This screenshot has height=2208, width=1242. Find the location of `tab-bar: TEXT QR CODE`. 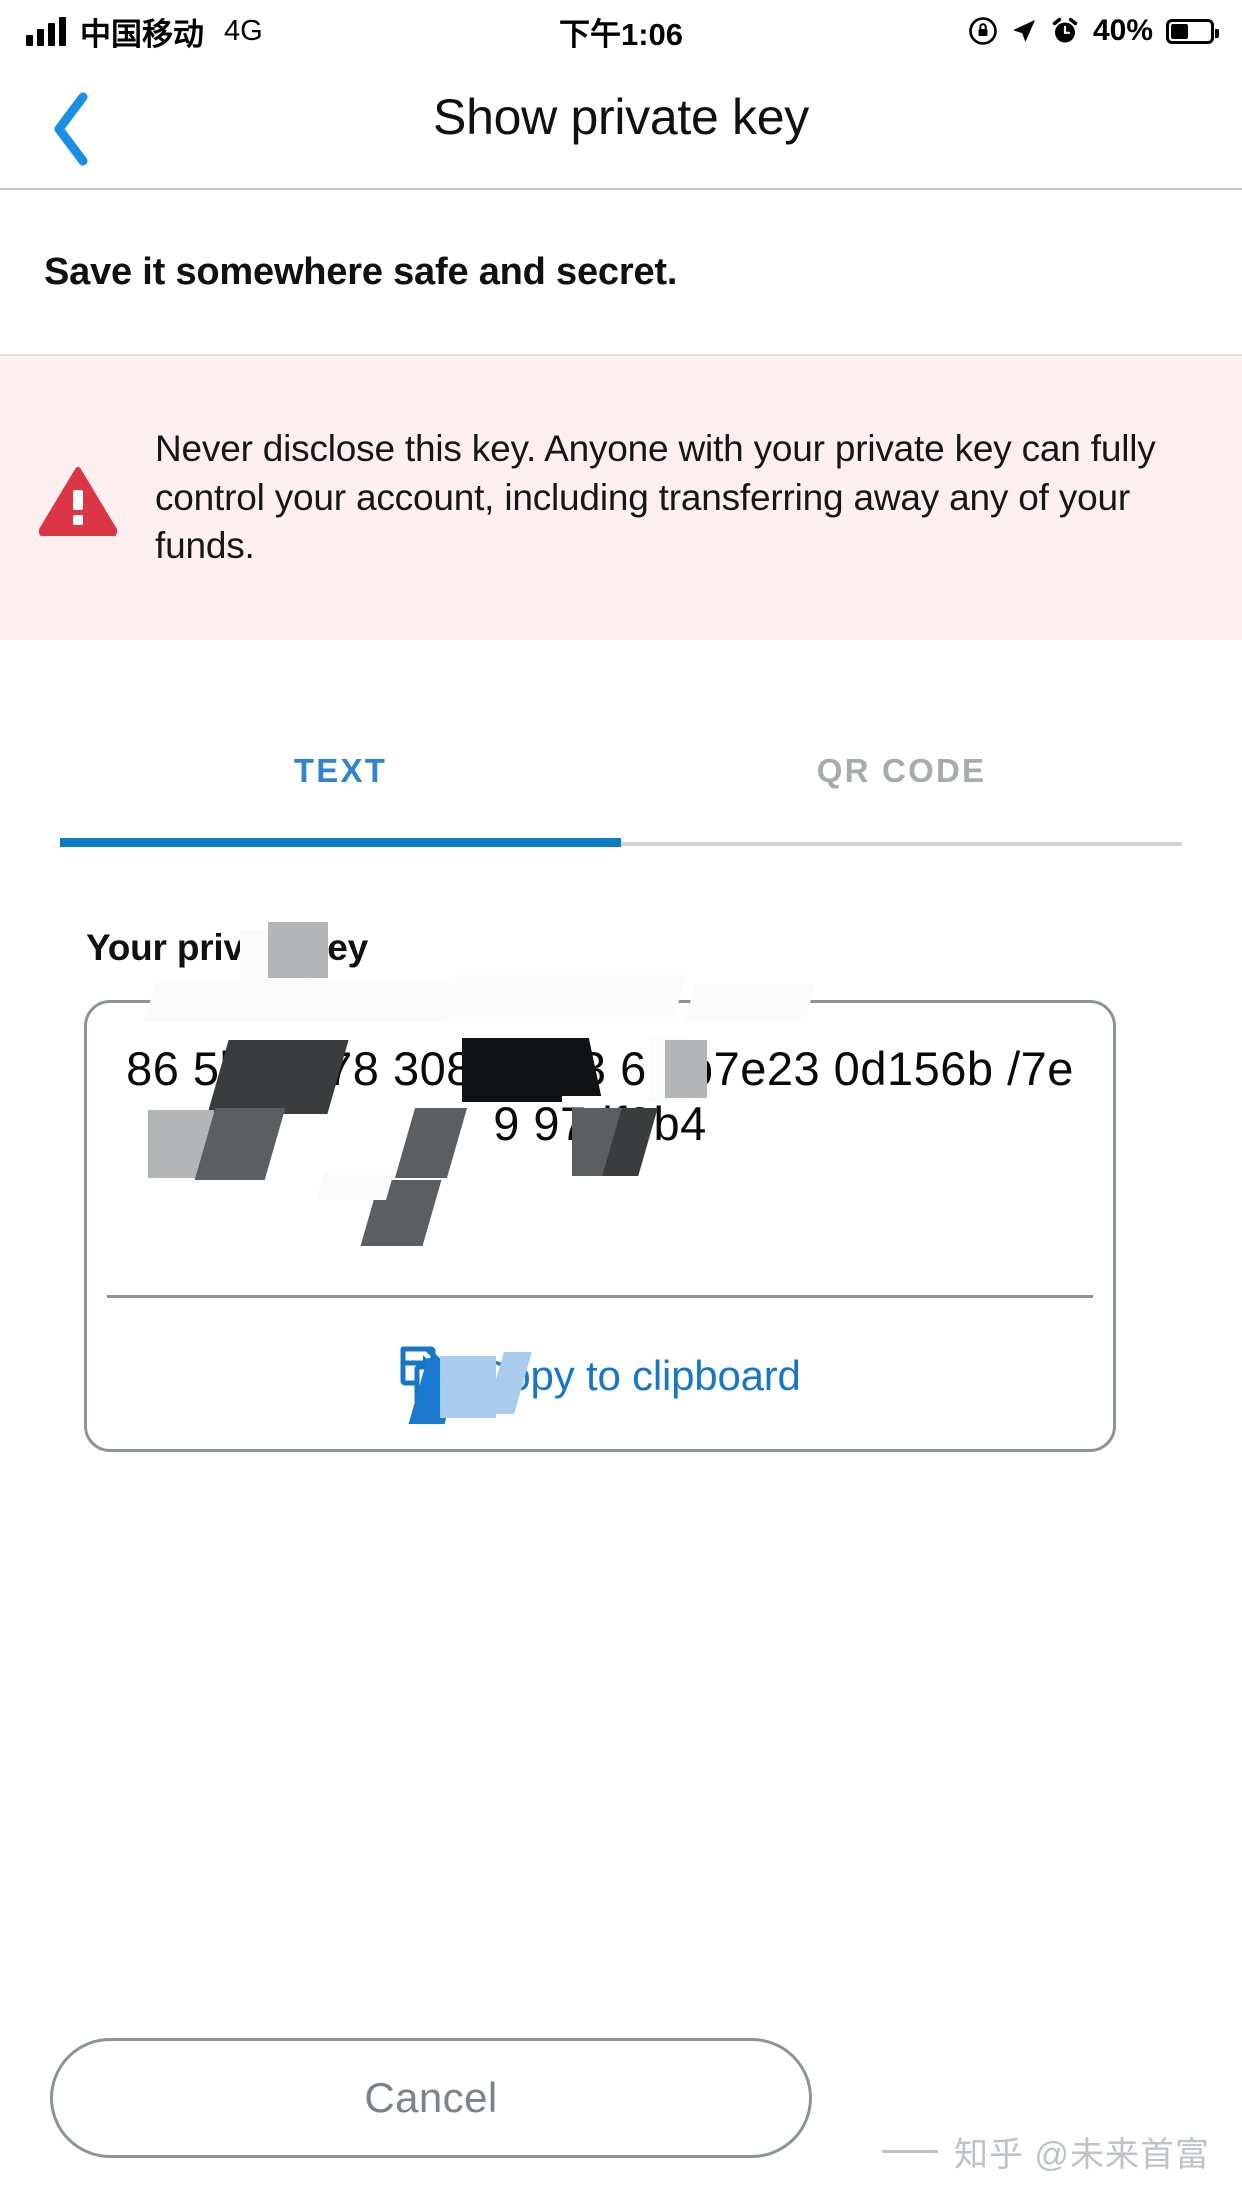

tab-bar: TEXT QR CODE is located at coordinates (621, 775).